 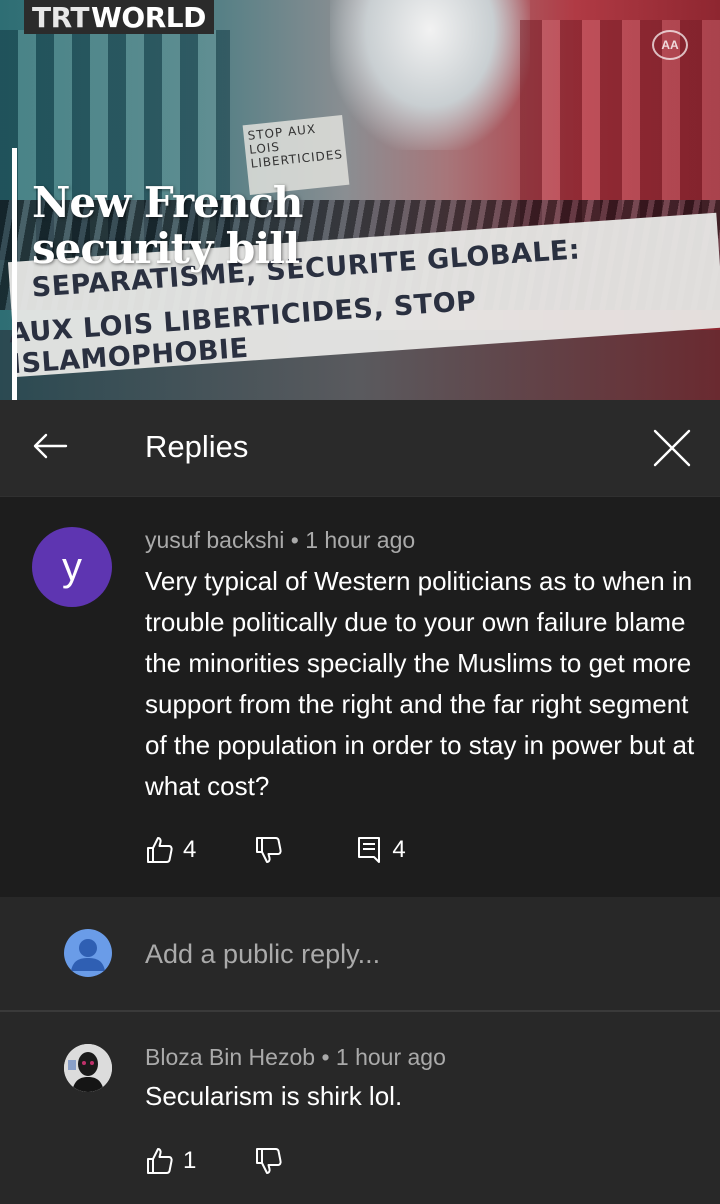 I want to click on logo-world: WORLD, so click(x=148, y=17).